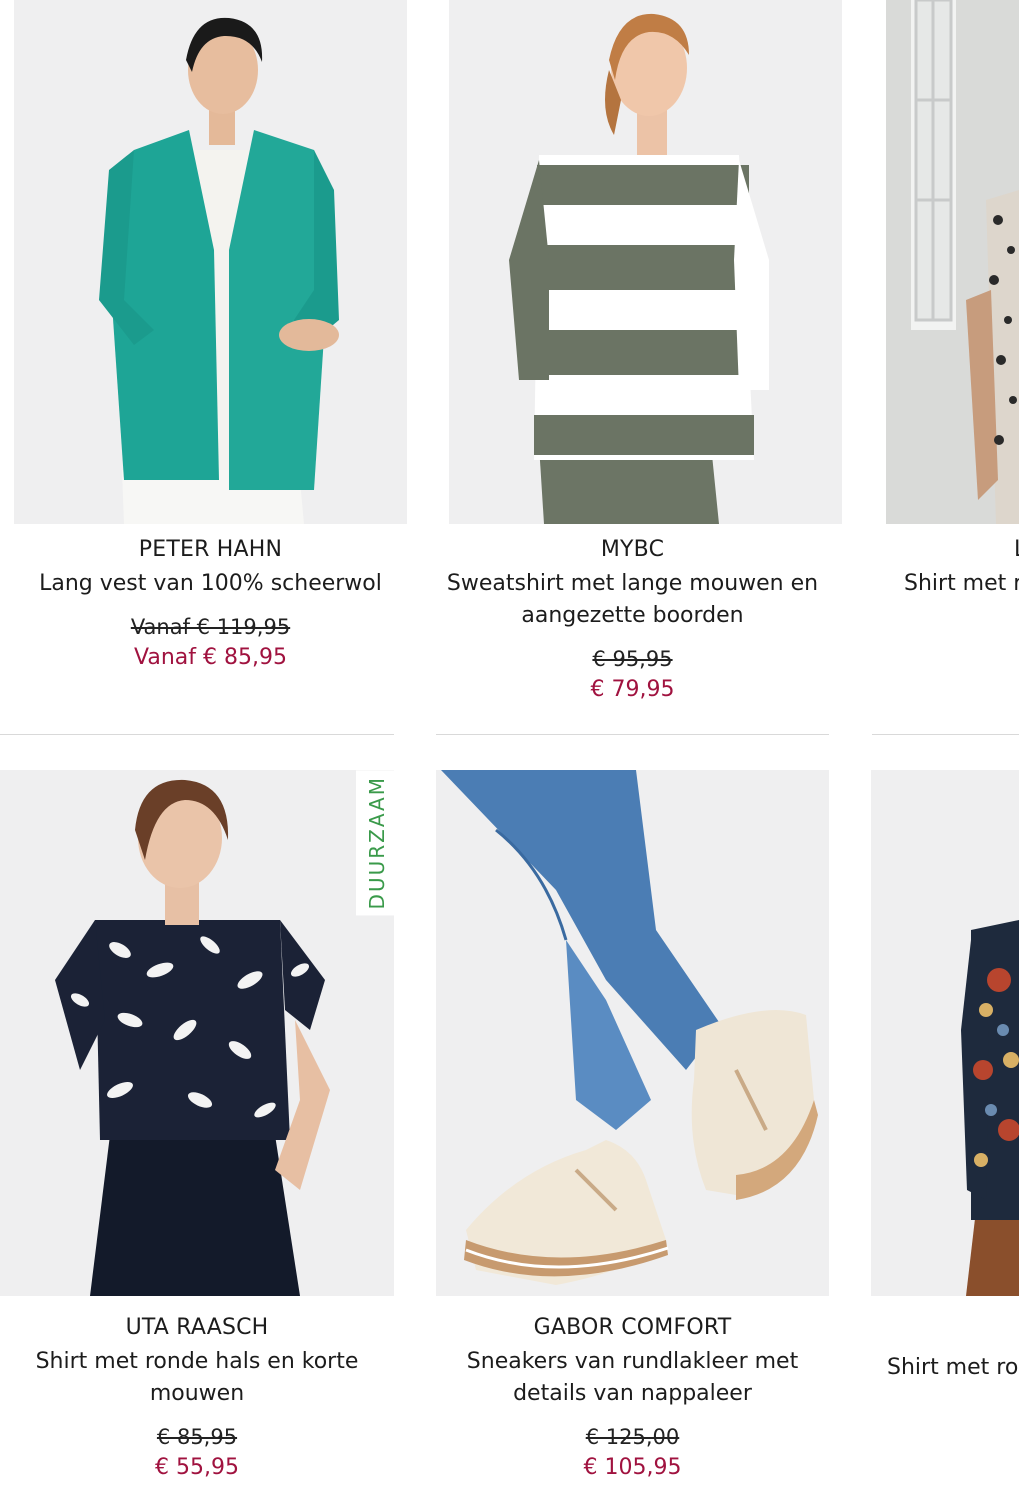  I want to click on product-title: Shirt met ronde hals en korte mouwen, so click(197, 1378).